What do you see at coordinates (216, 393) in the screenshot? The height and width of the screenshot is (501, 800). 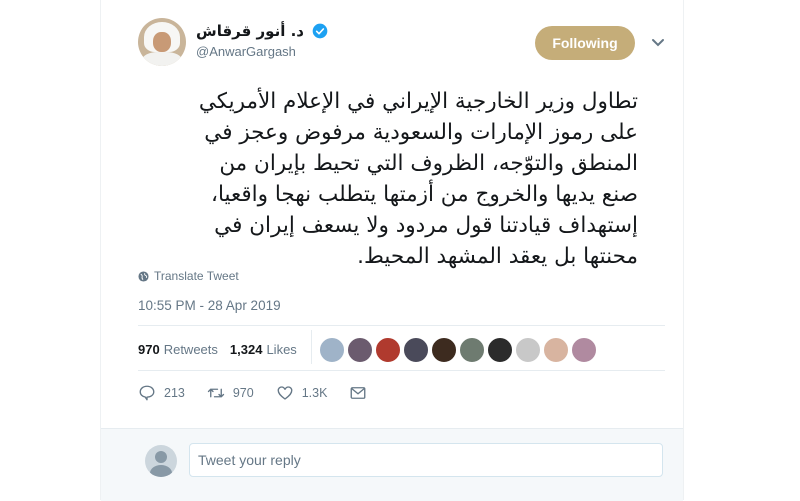 I see `retweet-icon` at bounding box center [216, 393].